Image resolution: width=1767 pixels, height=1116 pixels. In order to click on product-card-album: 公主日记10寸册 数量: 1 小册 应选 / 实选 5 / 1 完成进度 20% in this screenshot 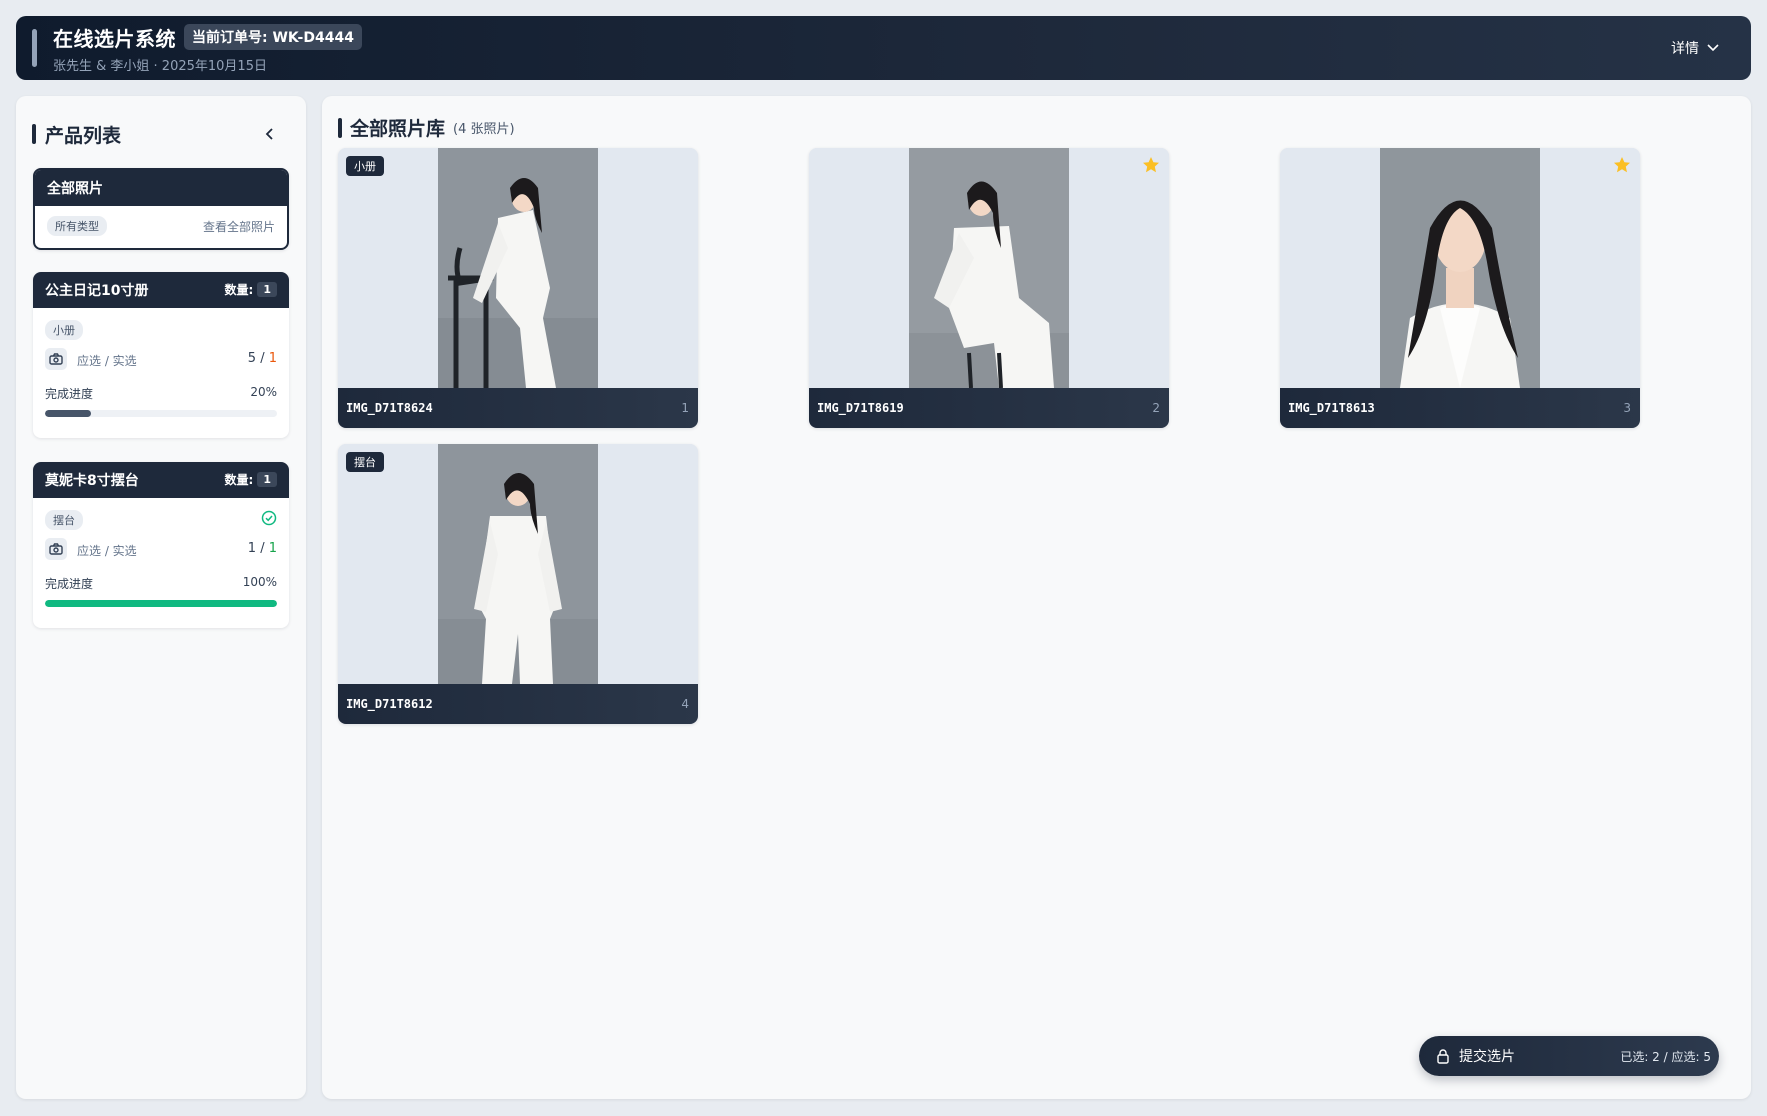, I will do `click(161, 355)`.